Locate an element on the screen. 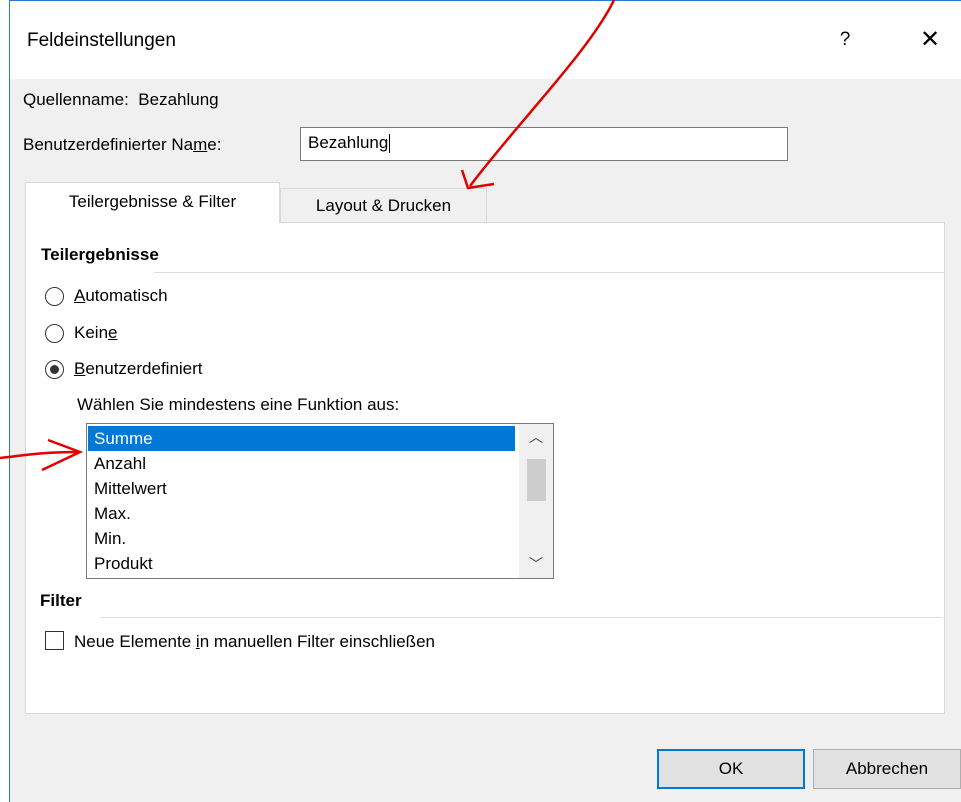 The height and width of the screenshot is (802, 961). custom-name-value: Bezahlung is located at coordinates (348, 142).